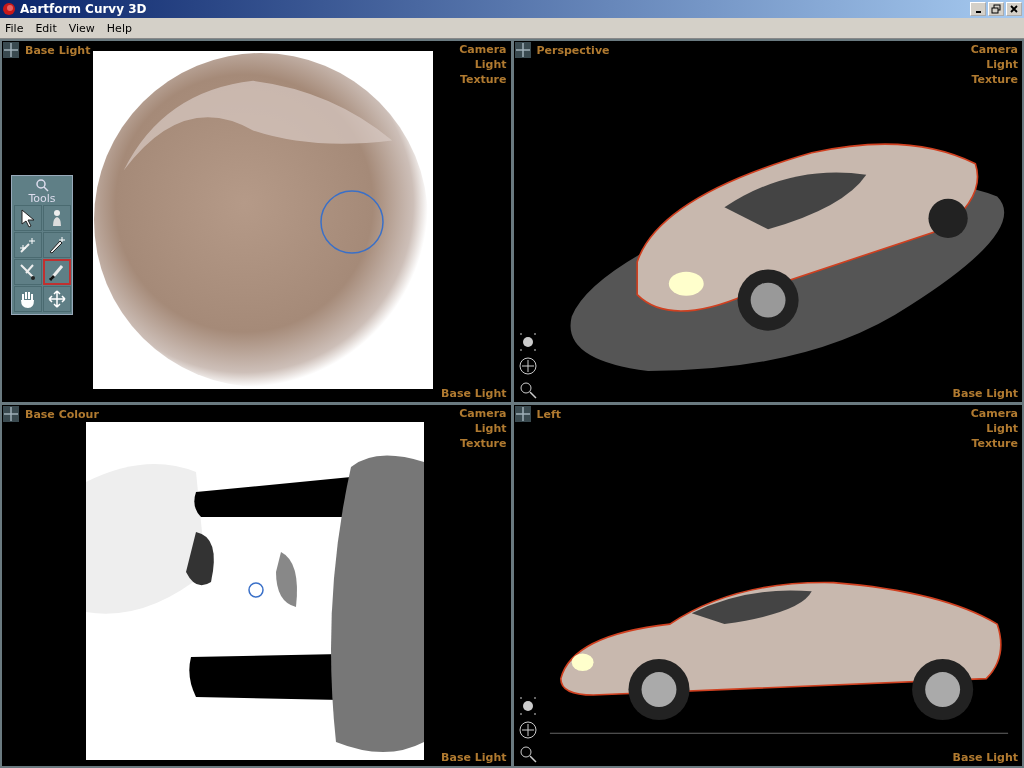  What do you see at coordinates (47, 28) in the screenshot?
I see `menu-item: Edit` at bounding box center [47, 28].